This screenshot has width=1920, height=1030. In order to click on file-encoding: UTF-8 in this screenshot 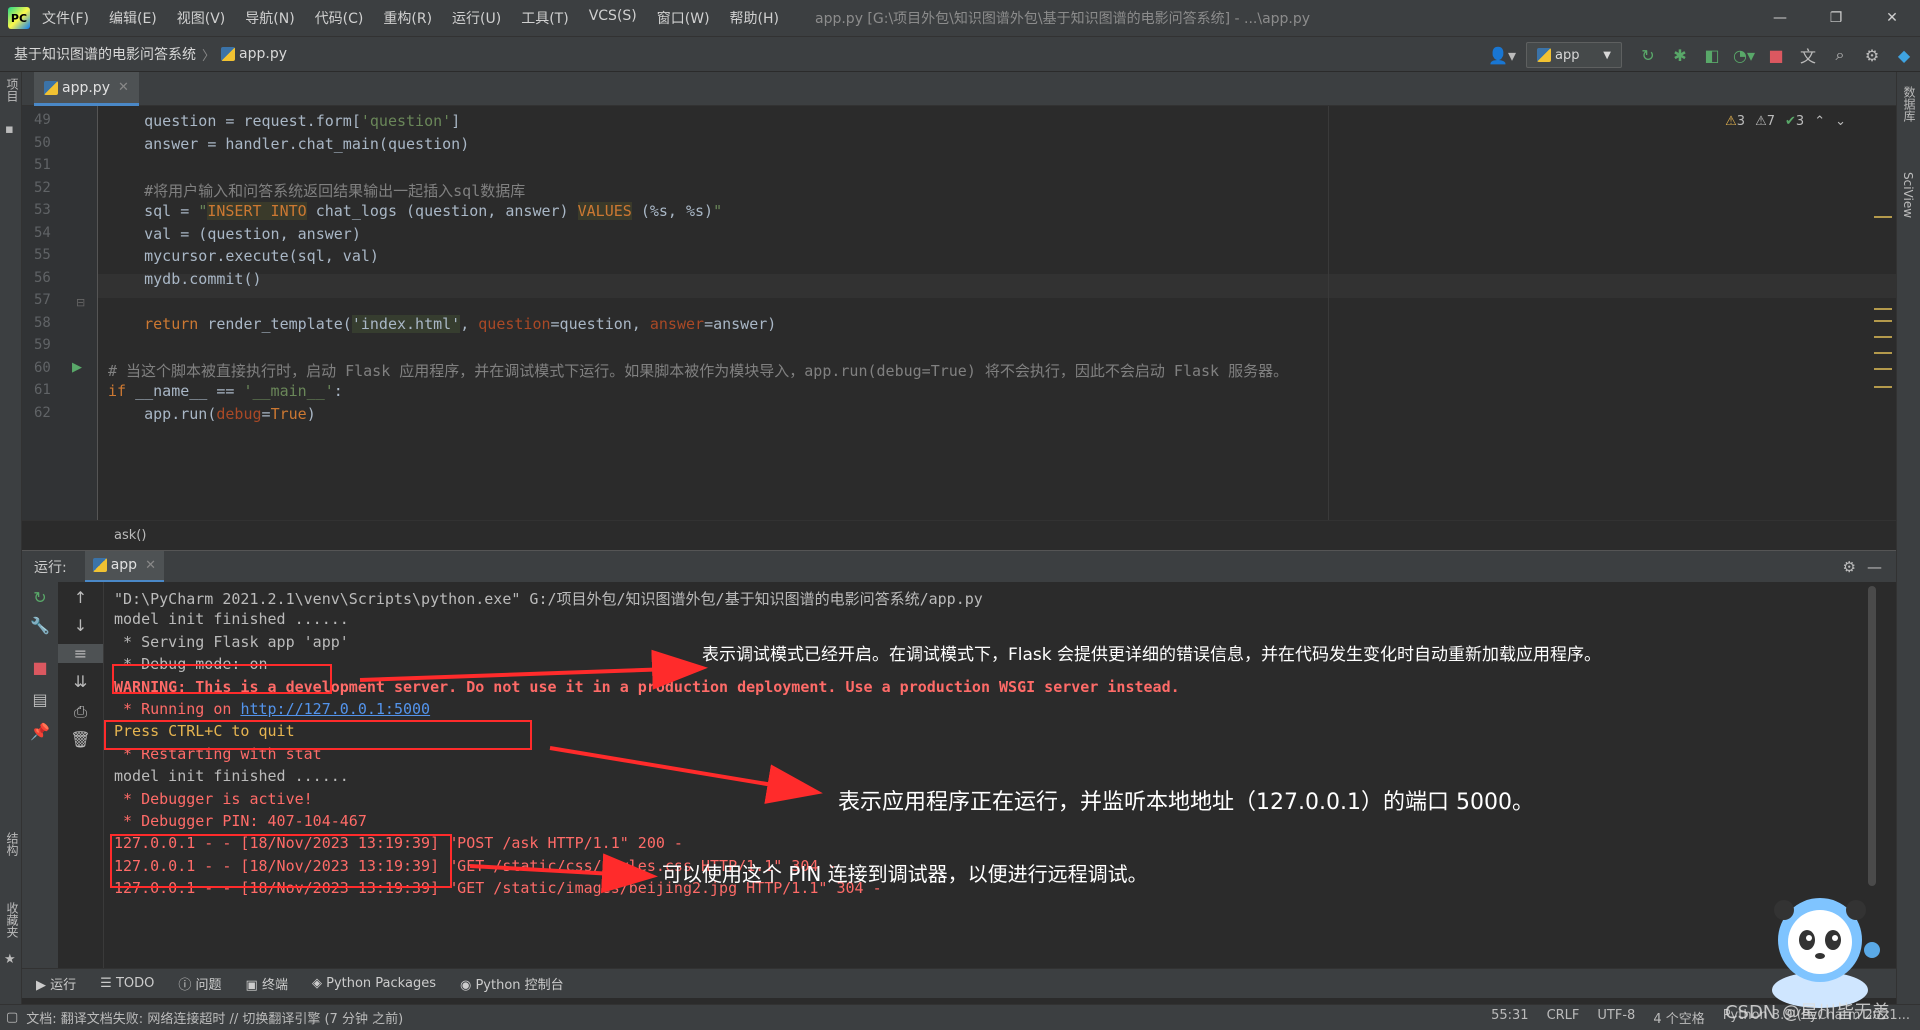, I will do `click(1616, 1017)`.